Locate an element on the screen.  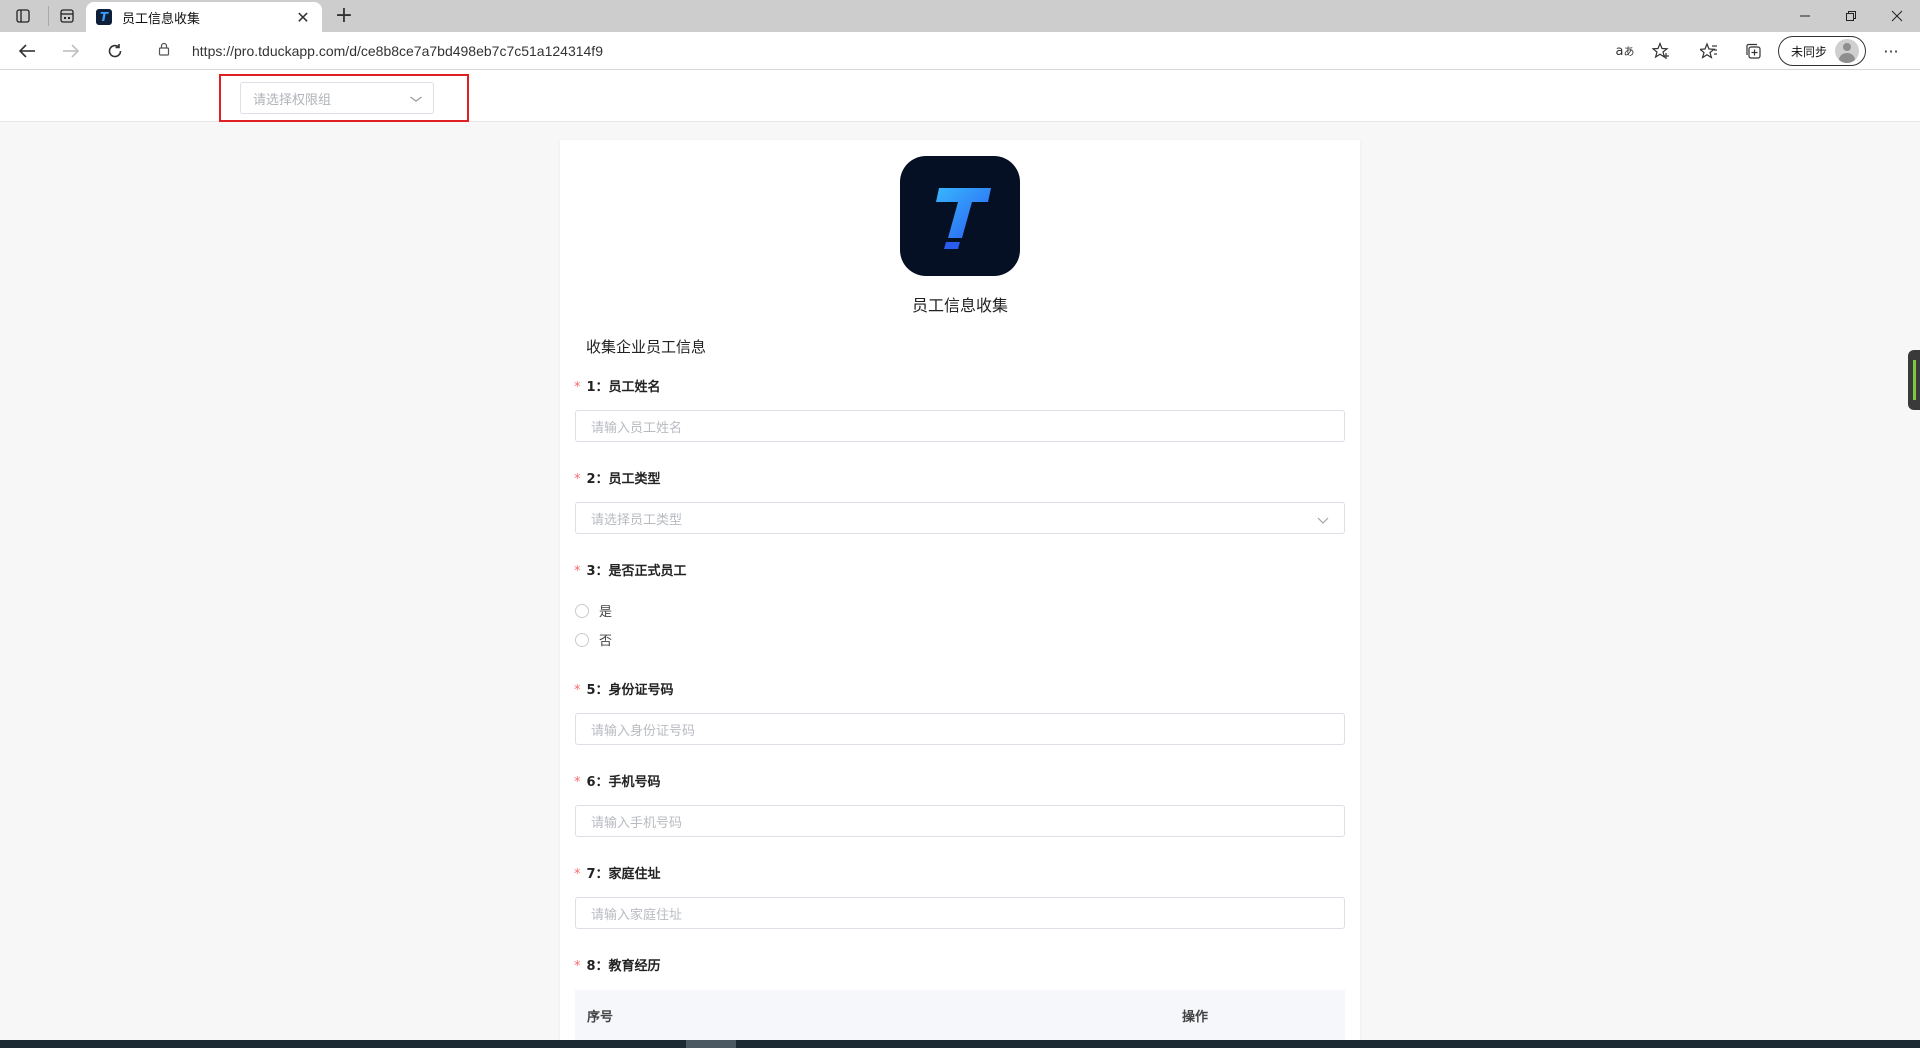
minimize-icon is located at coordinates (1805, 16).